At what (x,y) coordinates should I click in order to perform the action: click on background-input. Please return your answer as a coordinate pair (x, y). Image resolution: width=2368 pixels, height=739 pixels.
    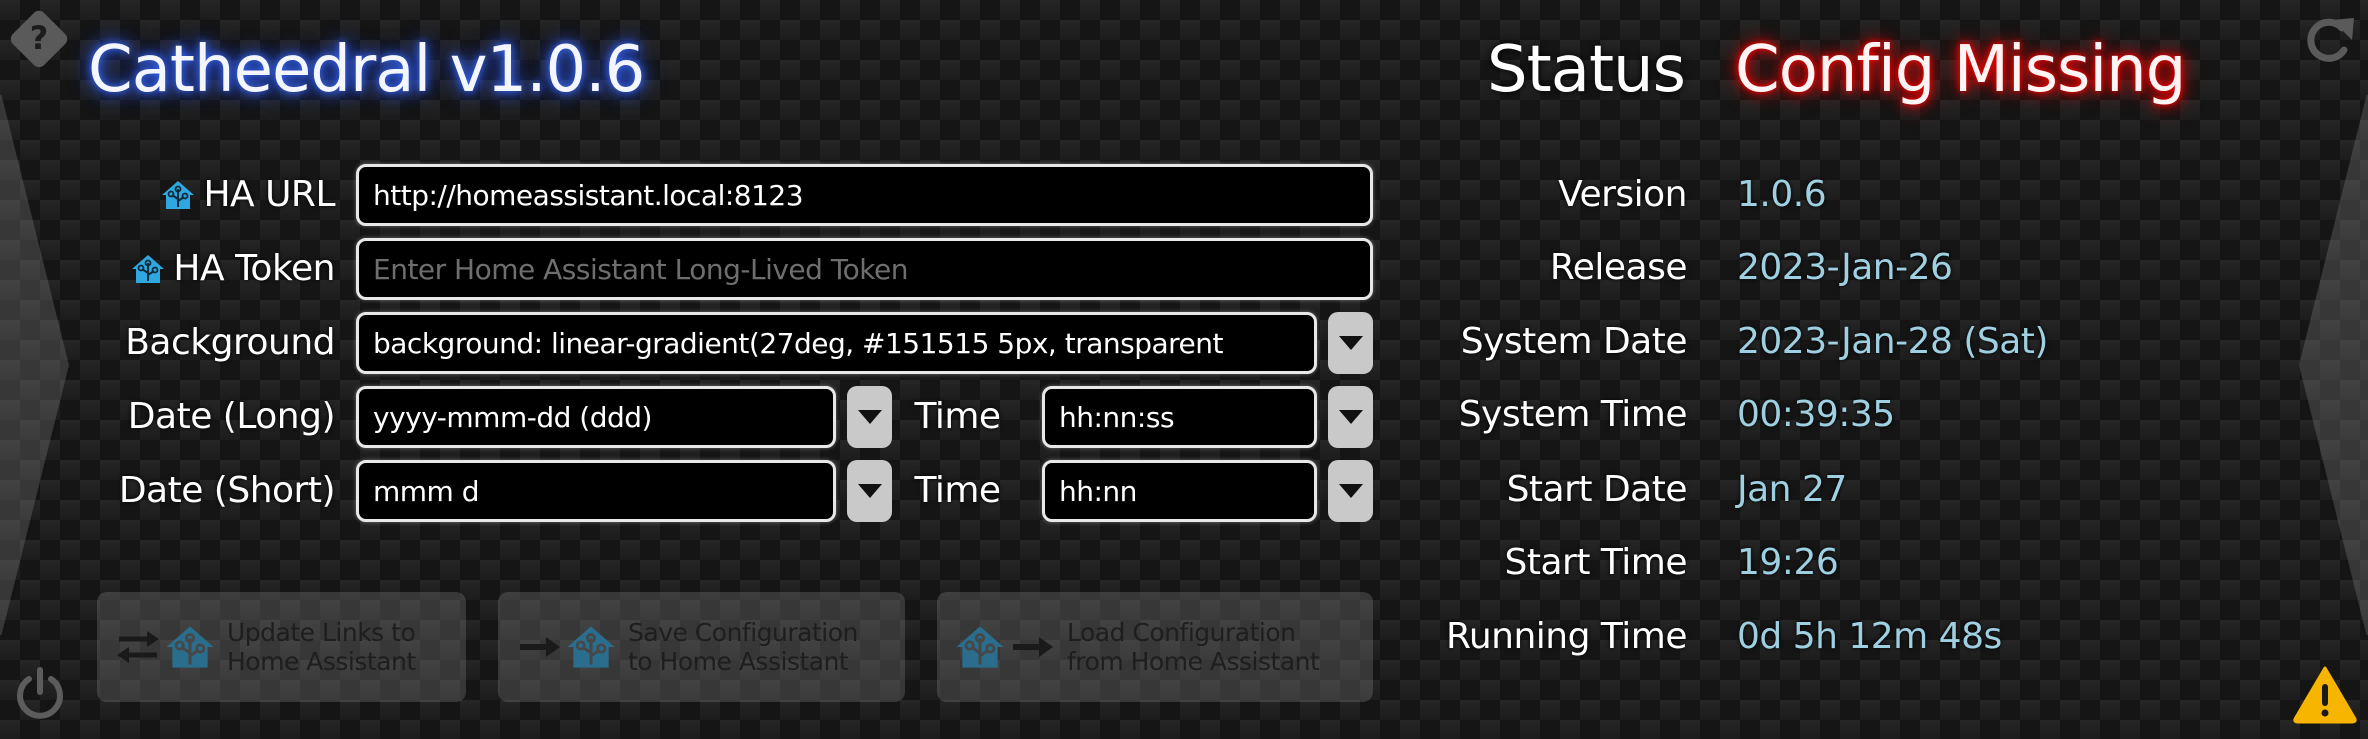
    Looking at the image, I should click on (836, 343).